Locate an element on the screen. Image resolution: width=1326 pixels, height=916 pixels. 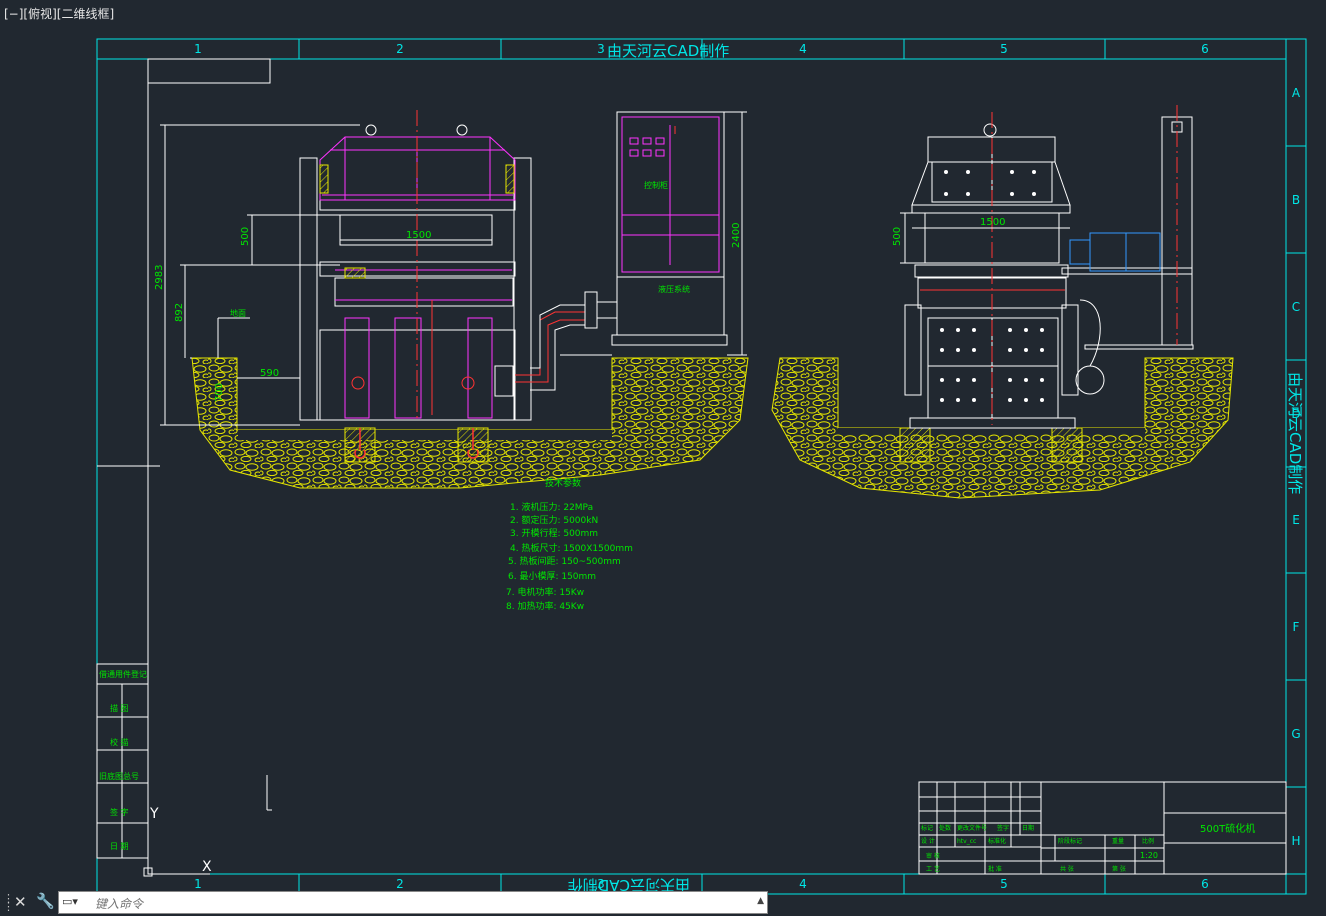
register-row: 描 图 is located at coordinates (119, 708).